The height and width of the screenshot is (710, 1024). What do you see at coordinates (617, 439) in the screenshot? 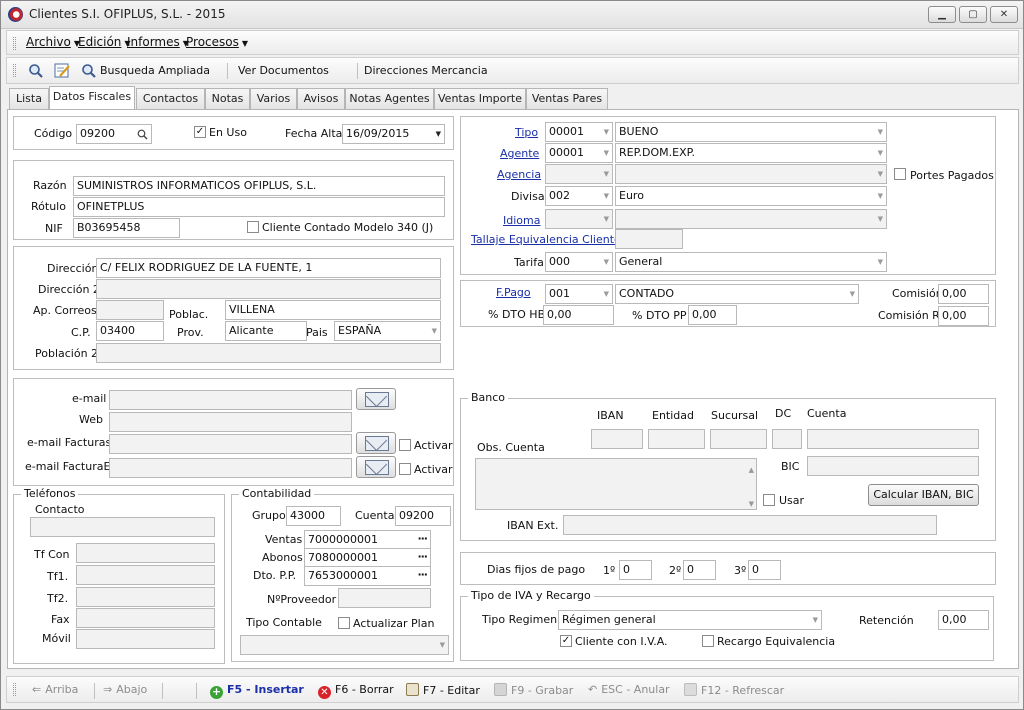
I see `iban-field` at bounding box center [617, 439].